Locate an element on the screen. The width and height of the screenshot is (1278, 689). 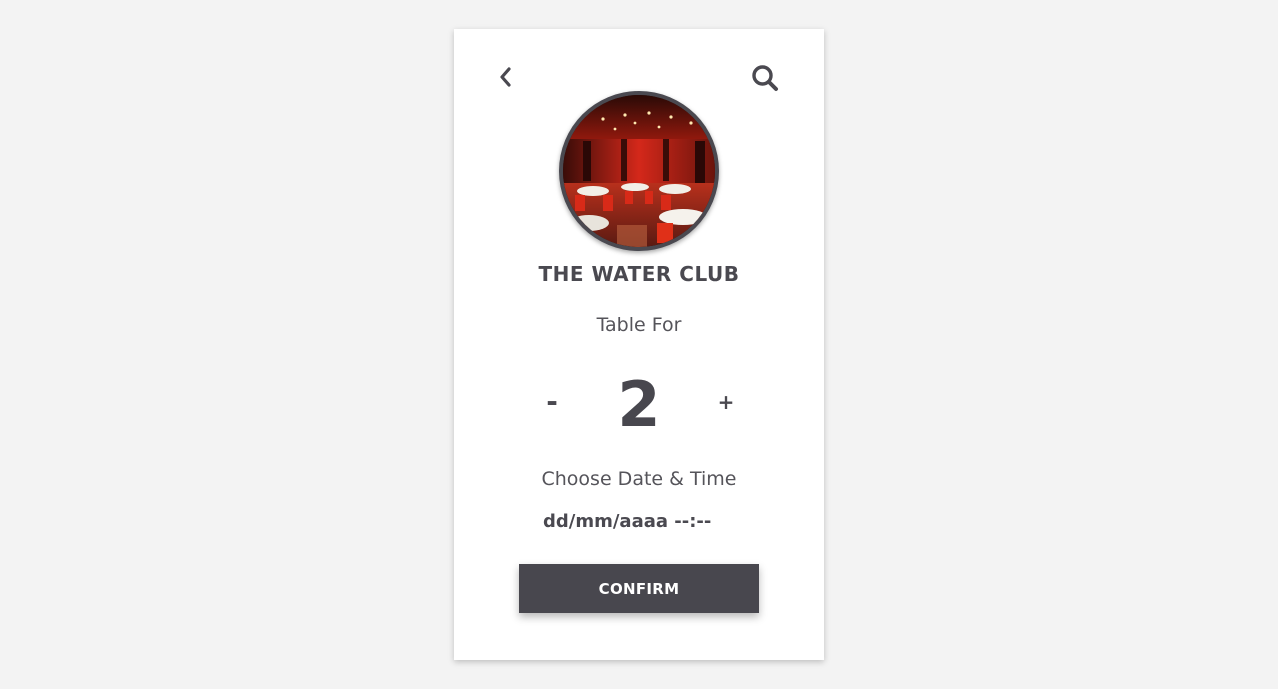
restaurant-avatar is located at coordinates (639, 171).